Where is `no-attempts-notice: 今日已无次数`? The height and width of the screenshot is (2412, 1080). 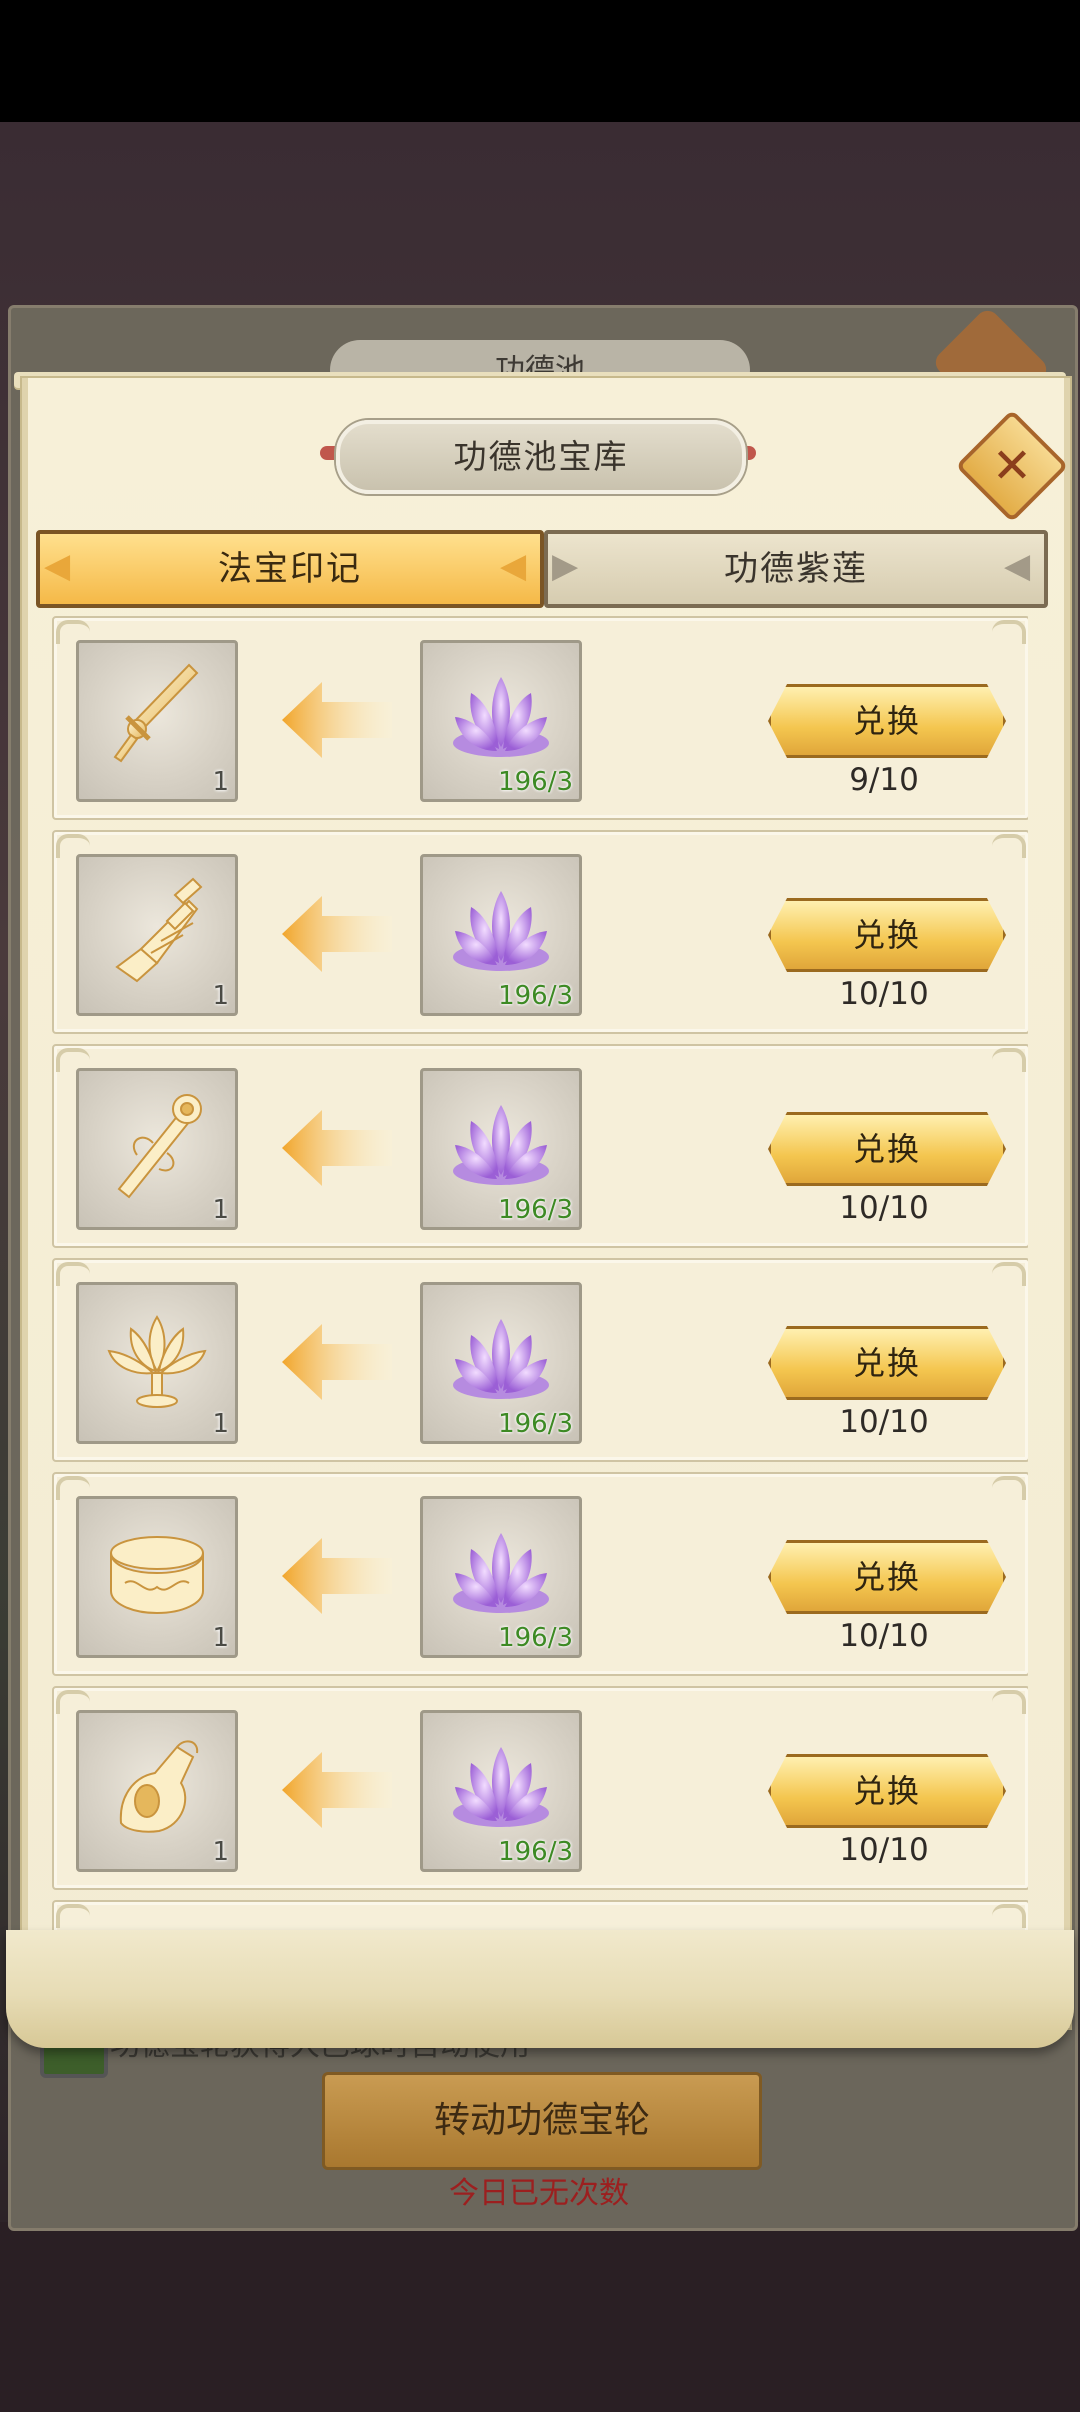
no-attempts-notice: 今日已无次数 is located at coordinates (539, 2193).